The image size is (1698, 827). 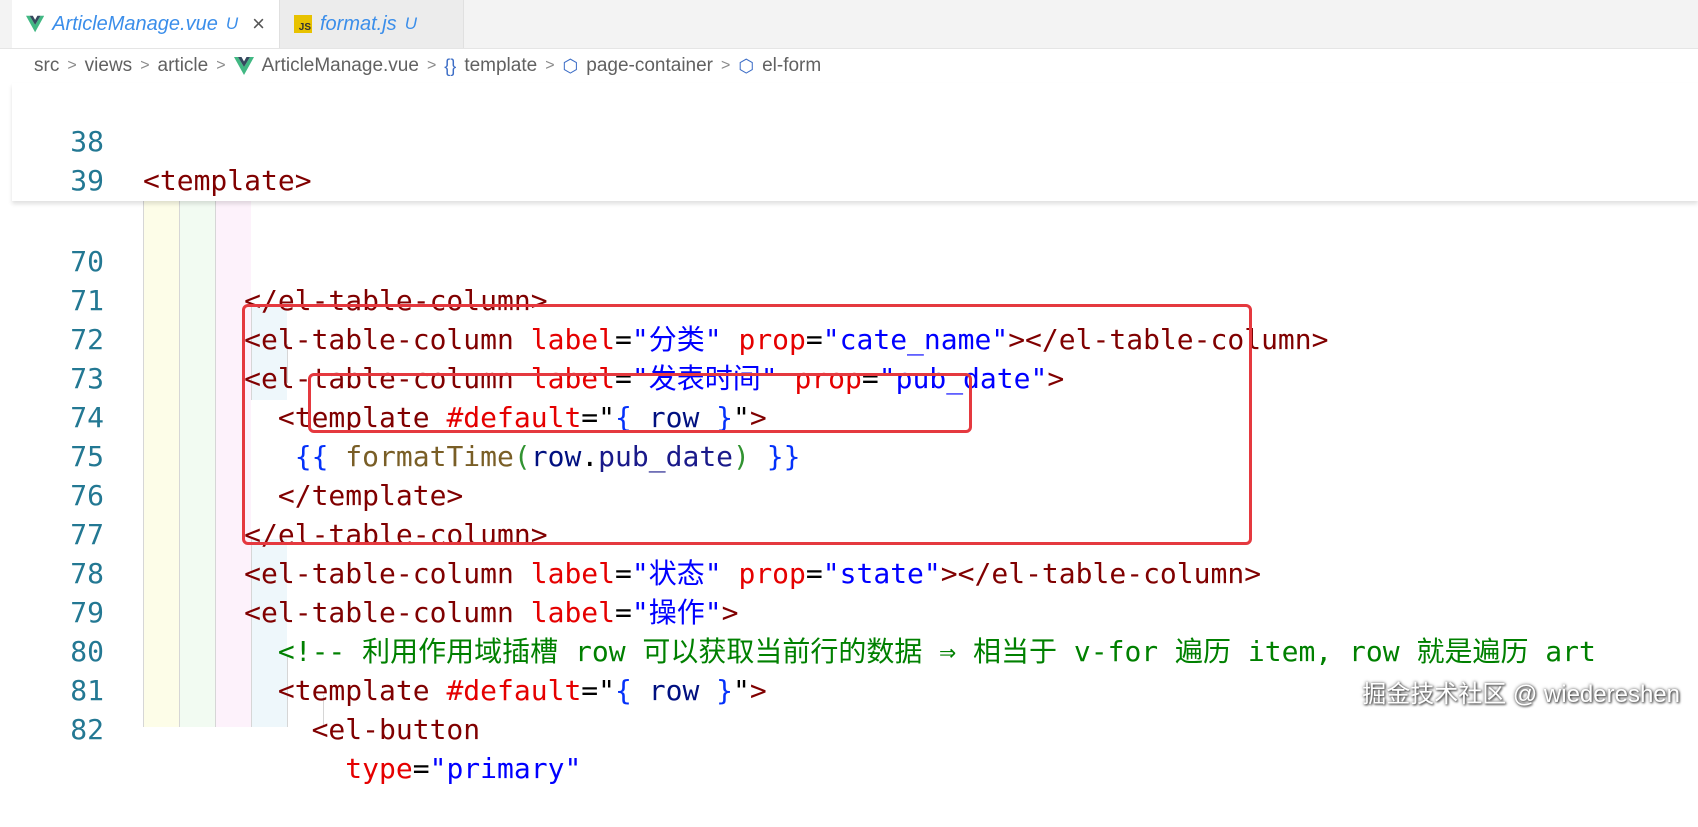 I want to click on breadcrumb-item-article: article, so click(x=183, y=66).